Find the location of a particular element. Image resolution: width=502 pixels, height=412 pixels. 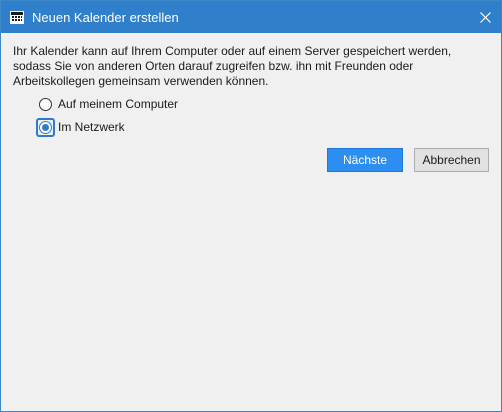

close-button is located at coordinates (485, 17).